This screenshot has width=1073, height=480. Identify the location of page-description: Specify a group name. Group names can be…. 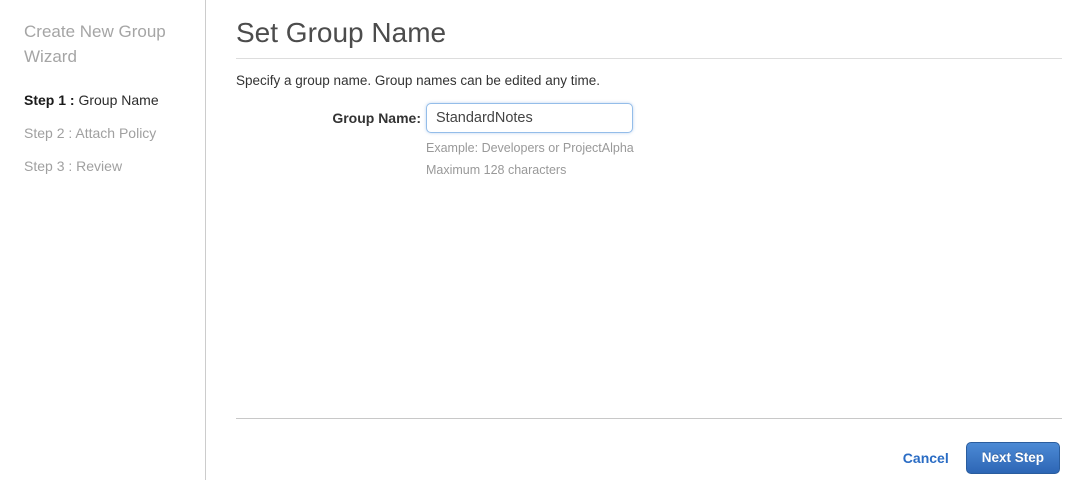
(418, 80).